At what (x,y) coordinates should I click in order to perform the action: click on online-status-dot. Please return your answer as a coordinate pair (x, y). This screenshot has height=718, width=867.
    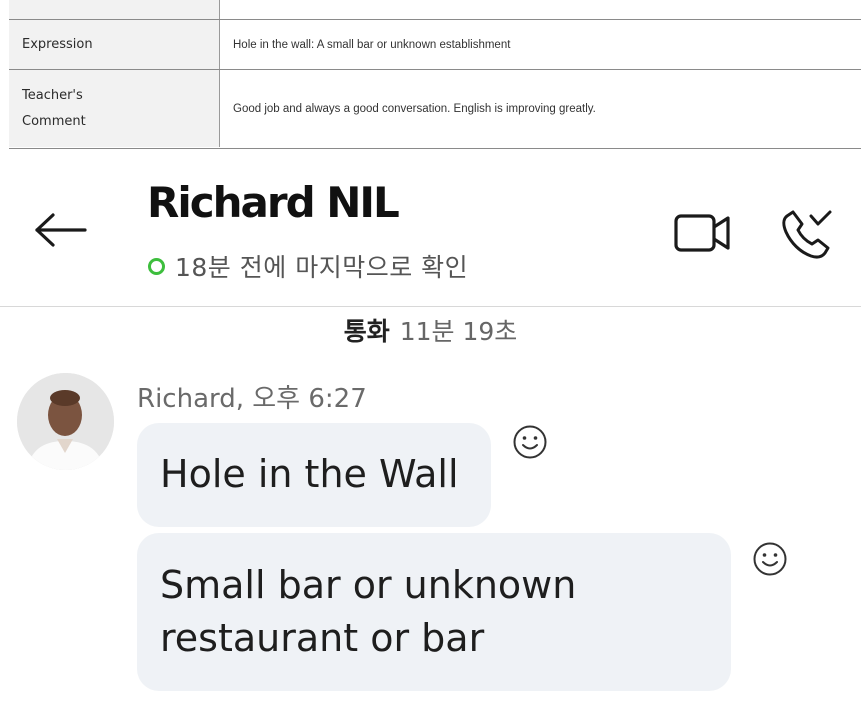
    Looking at the image, I should click on (156, 266).